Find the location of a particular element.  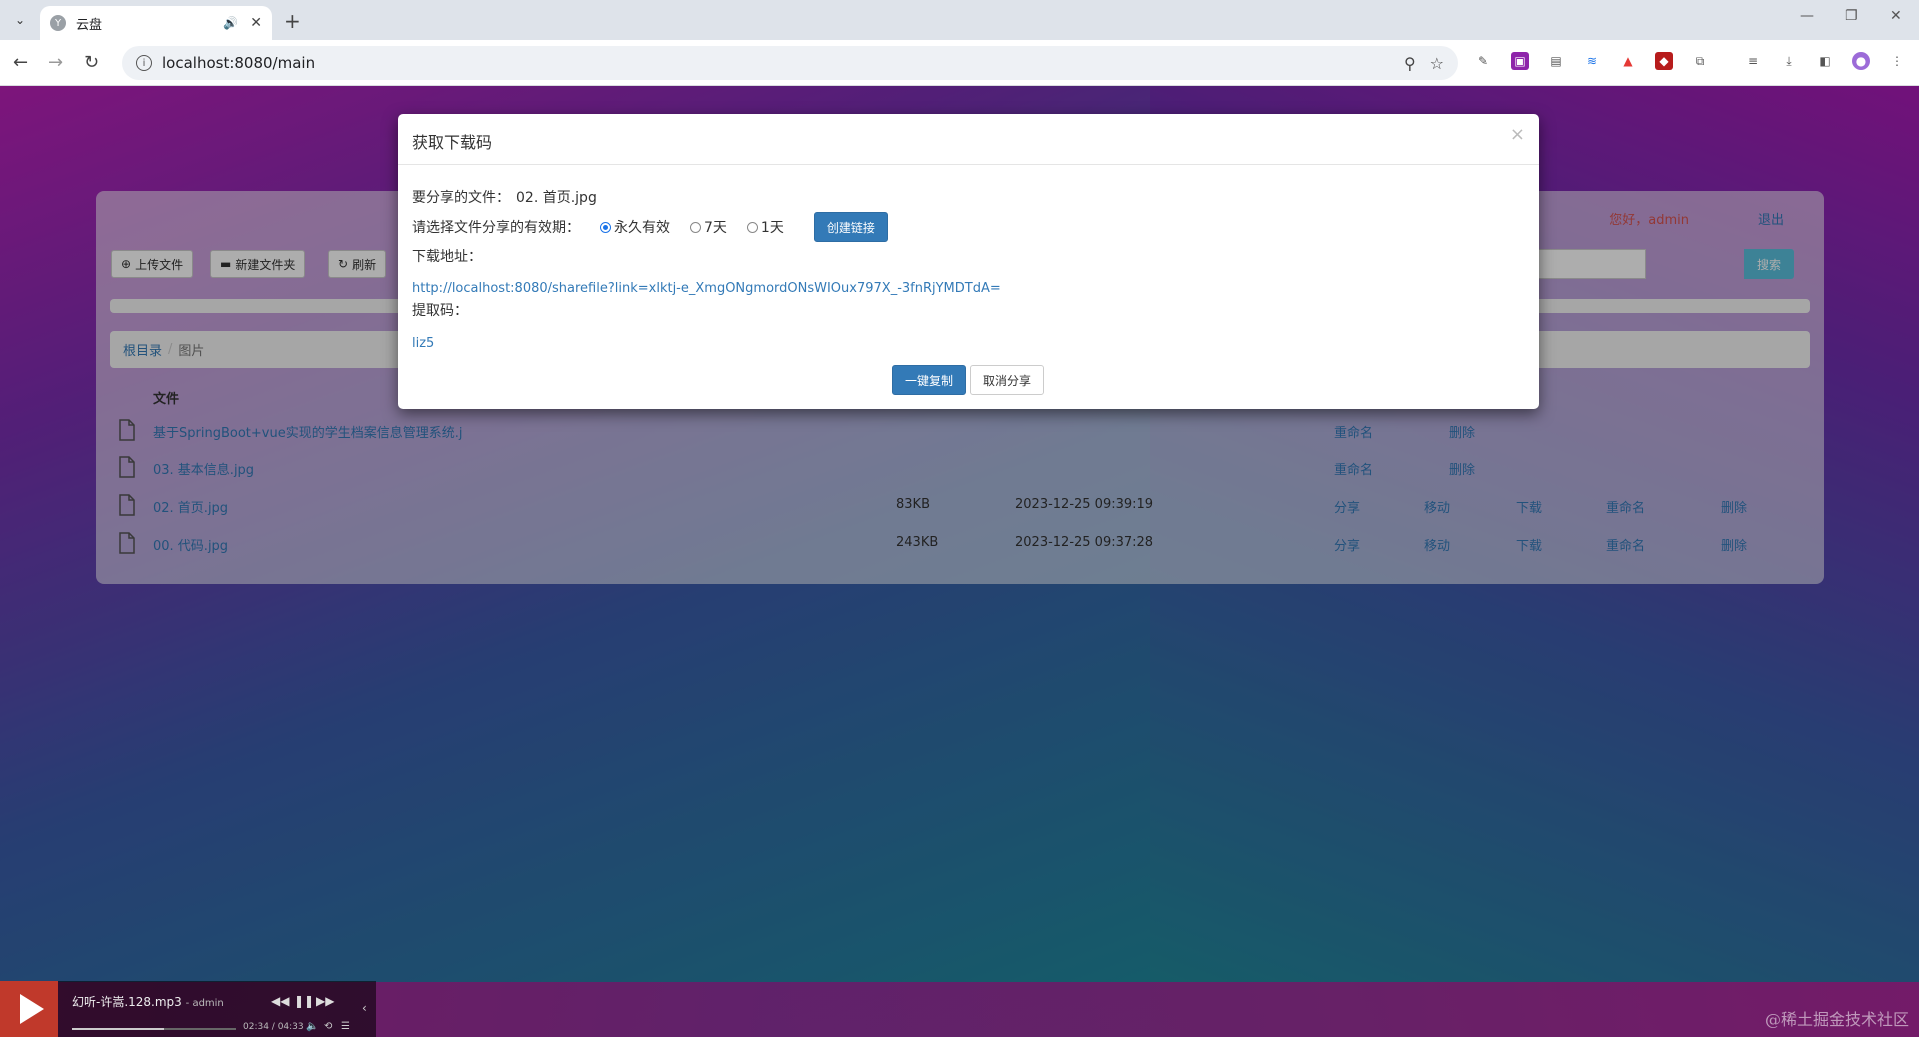

share-file-name: 02. 首页.jpg is located at coordinates (556, 198).